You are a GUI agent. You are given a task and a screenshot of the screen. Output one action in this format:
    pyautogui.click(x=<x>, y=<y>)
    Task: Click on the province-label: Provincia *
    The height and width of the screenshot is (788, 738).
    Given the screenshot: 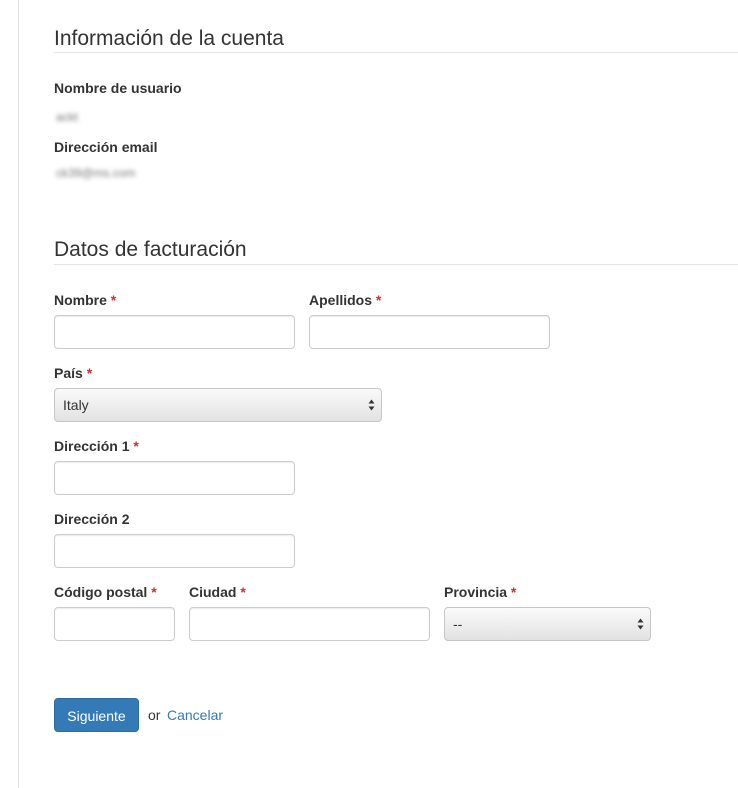 What is the action you would take?
    pyautogui.click(x=480, y=592)
    